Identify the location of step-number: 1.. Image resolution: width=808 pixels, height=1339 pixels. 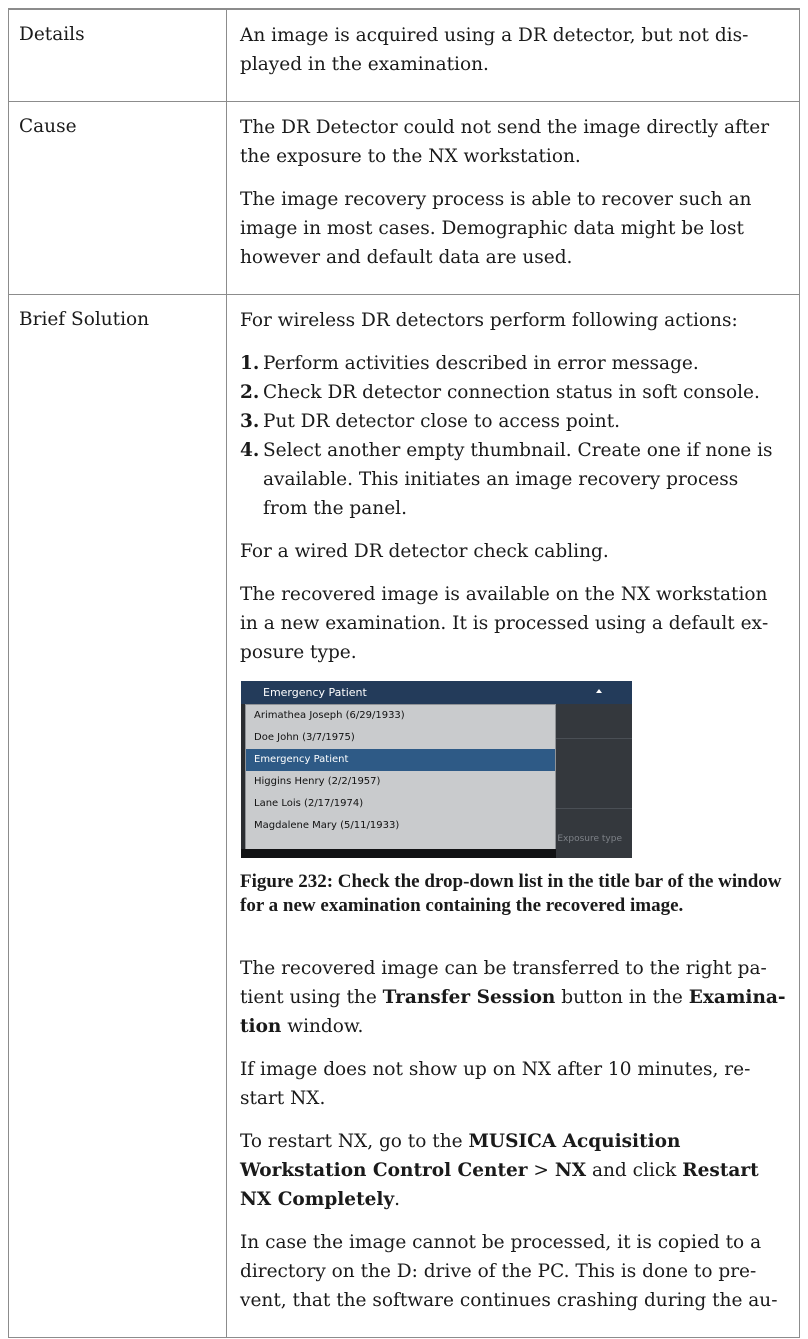
(250, 363).